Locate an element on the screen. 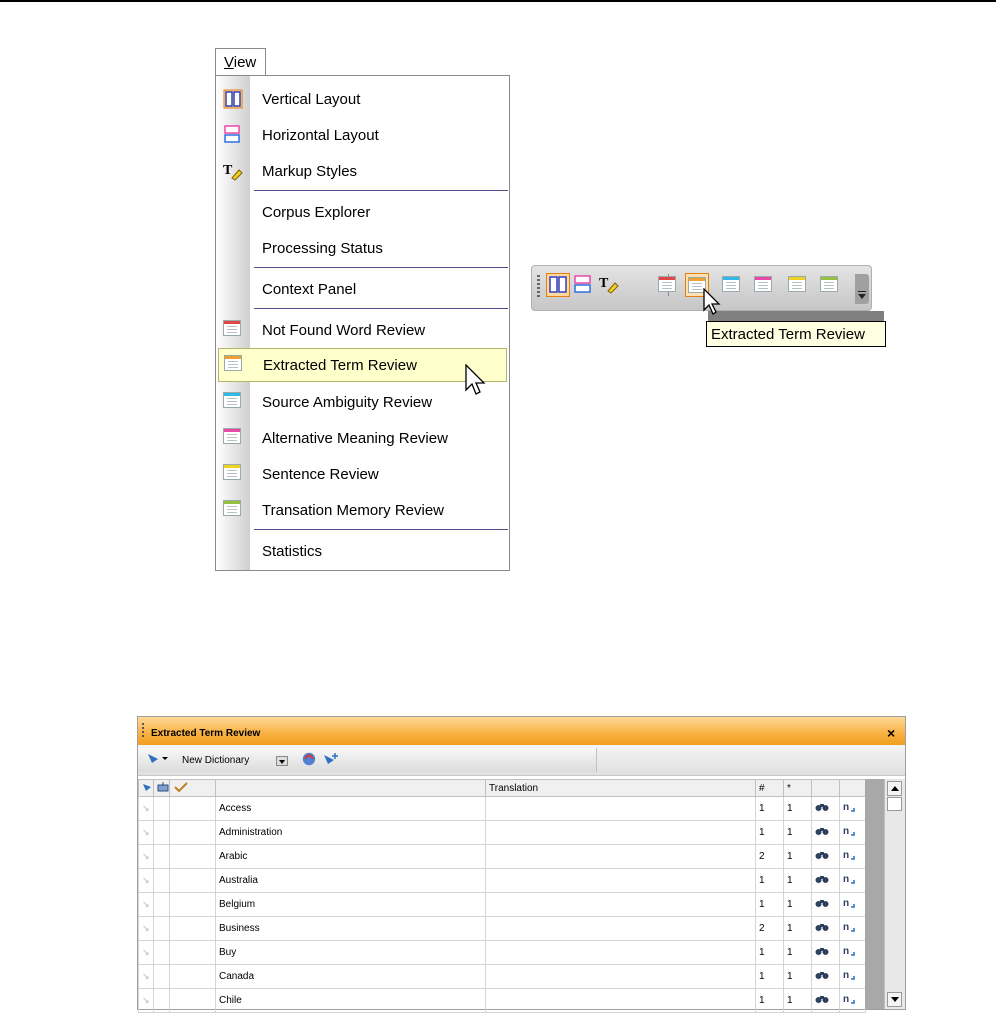 The width and height of the screenshot is (996, 1022). toolbar-markup-styles-button: T is located at coordinates (610, 285).